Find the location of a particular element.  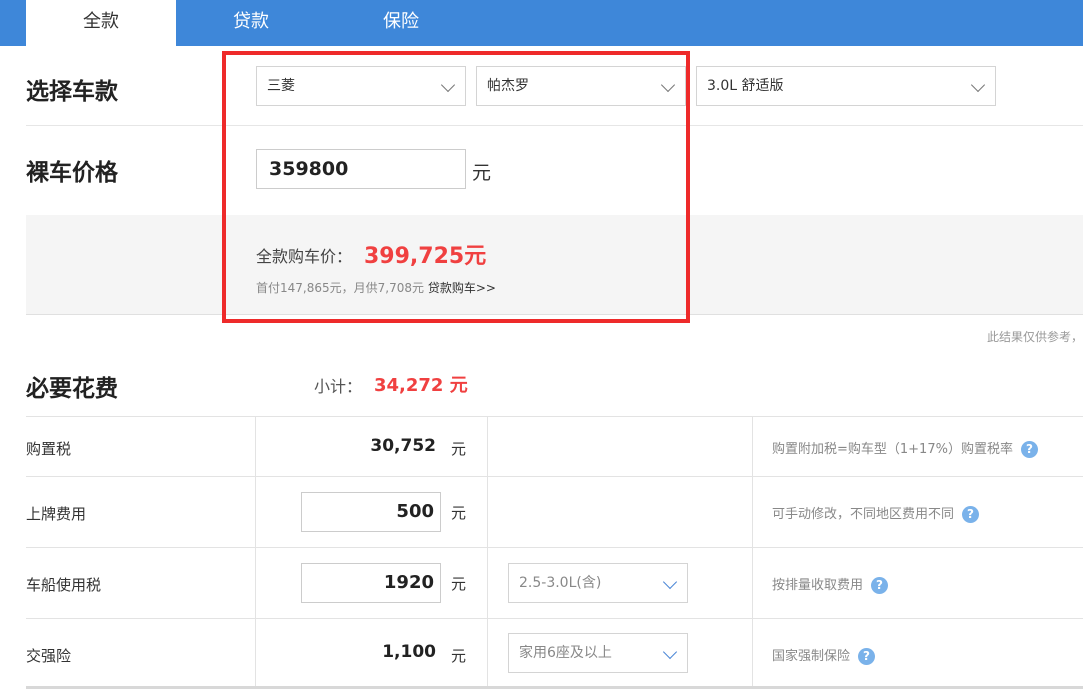

subtotal-value: 34,272 元 is located at coordinates (421, 385).